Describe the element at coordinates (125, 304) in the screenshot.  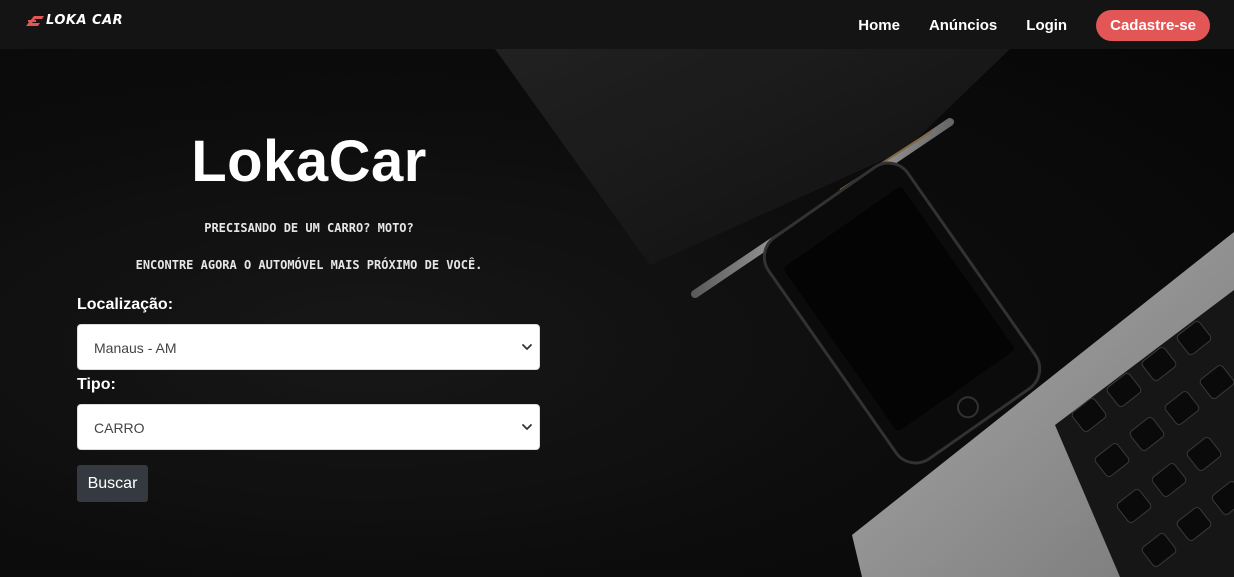
I see `location-label: Localização:` at that location.